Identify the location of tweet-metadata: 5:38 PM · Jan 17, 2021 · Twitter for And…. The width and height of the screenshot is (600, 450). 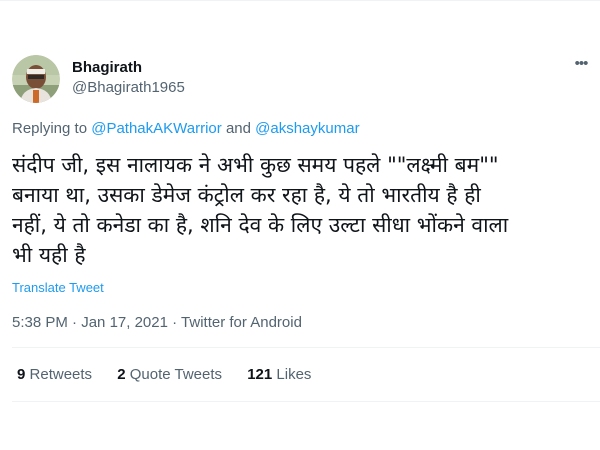
(157, 323).